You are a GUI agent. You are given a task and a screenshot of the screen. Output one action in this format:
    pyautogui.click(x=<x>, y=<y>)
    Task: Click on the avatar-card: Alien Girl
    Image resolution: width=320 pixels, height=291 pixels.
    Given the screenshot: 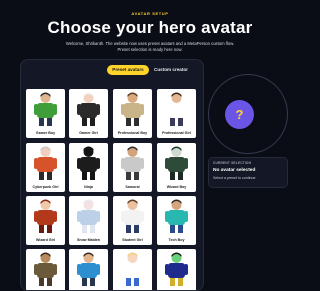 What is the action you would take?
    pyautogui.click(x=176, y=269)
    